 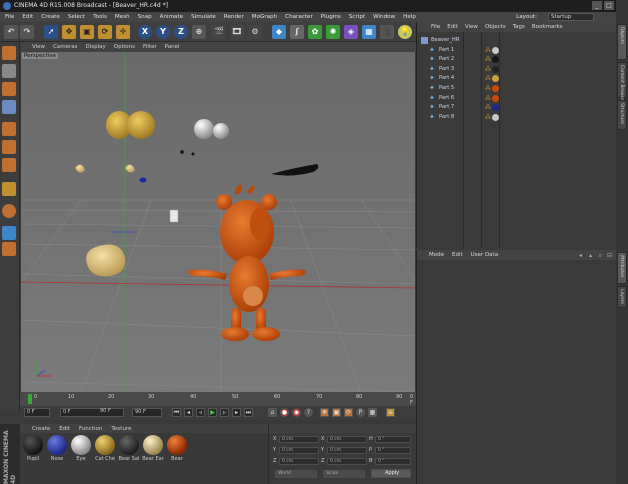 What do you see at coordinates (106, 260) in the screenshot?
I see `tan-body-object` at bounding box center [106, 260].